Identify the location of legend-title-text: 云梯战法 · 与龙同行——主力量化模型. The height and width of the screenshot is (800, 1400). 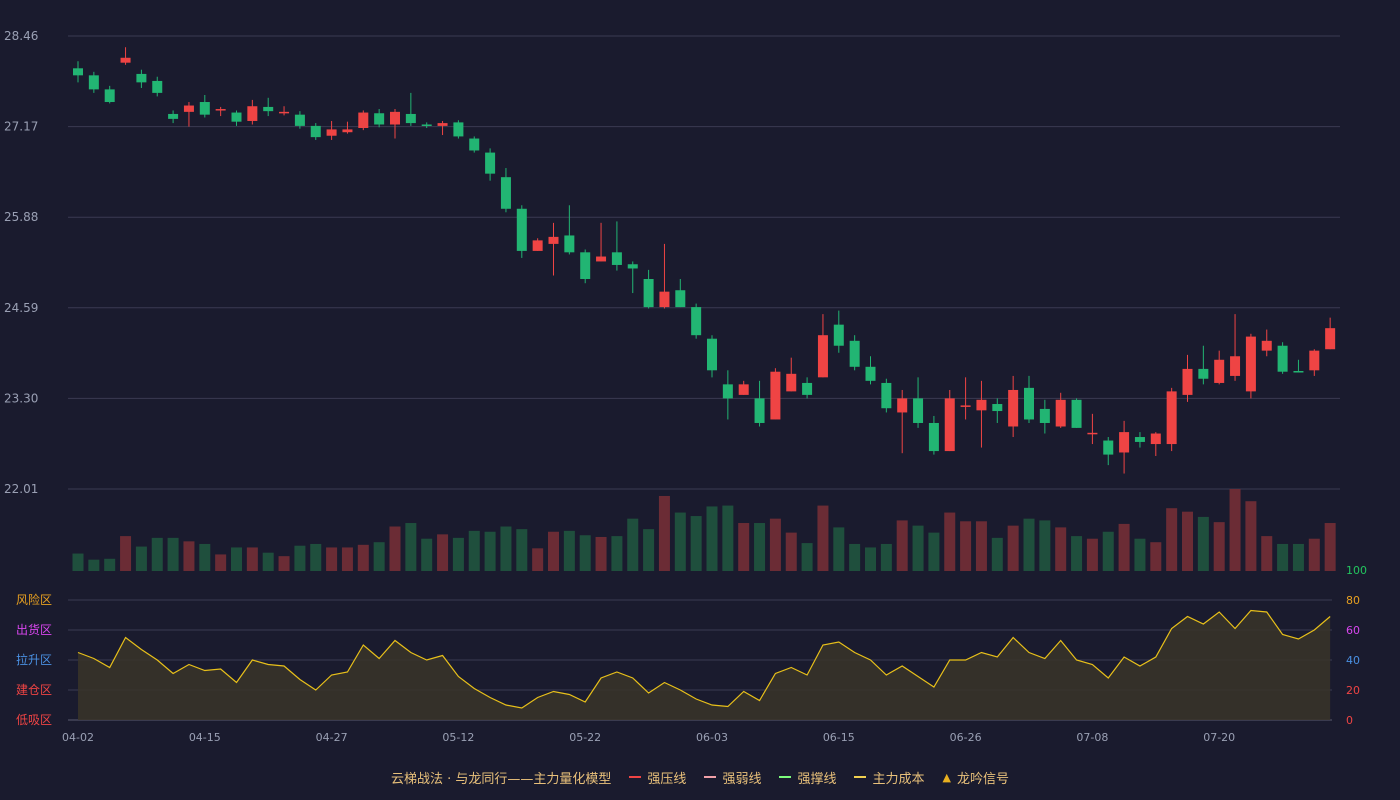
(501, 779).